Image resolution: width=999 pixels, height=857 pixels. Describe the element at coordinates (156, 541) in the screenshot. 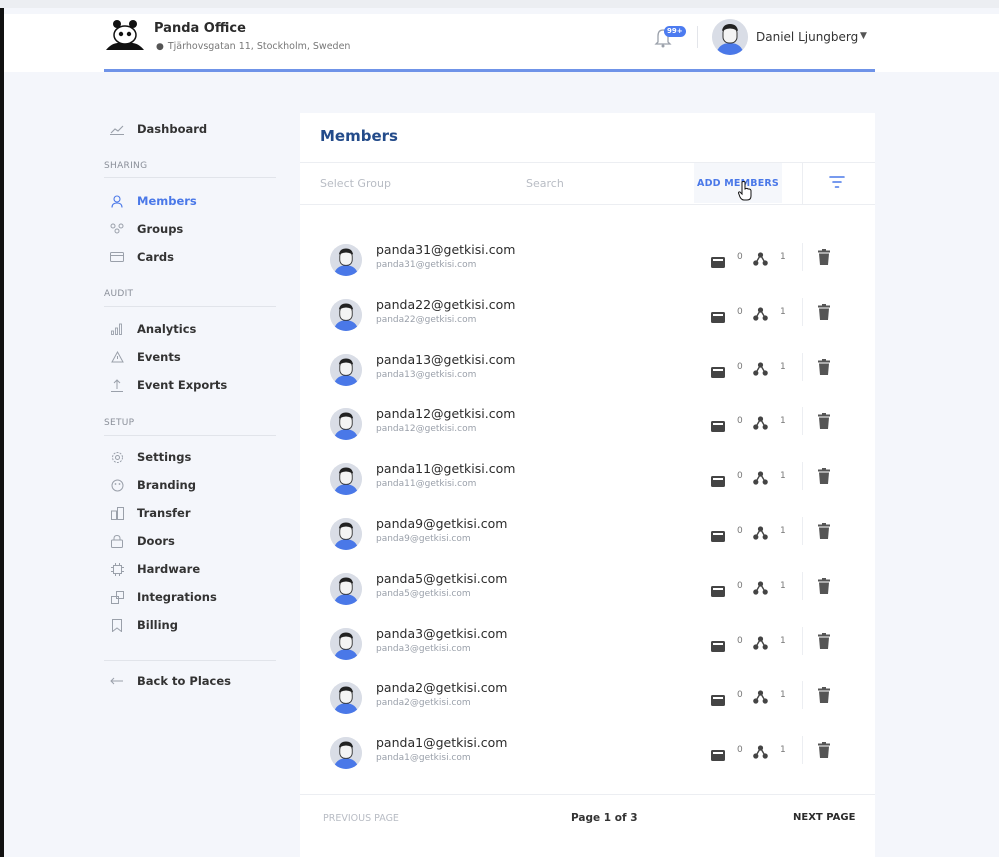

I see `sidebar-item-label: Doors` at that location.